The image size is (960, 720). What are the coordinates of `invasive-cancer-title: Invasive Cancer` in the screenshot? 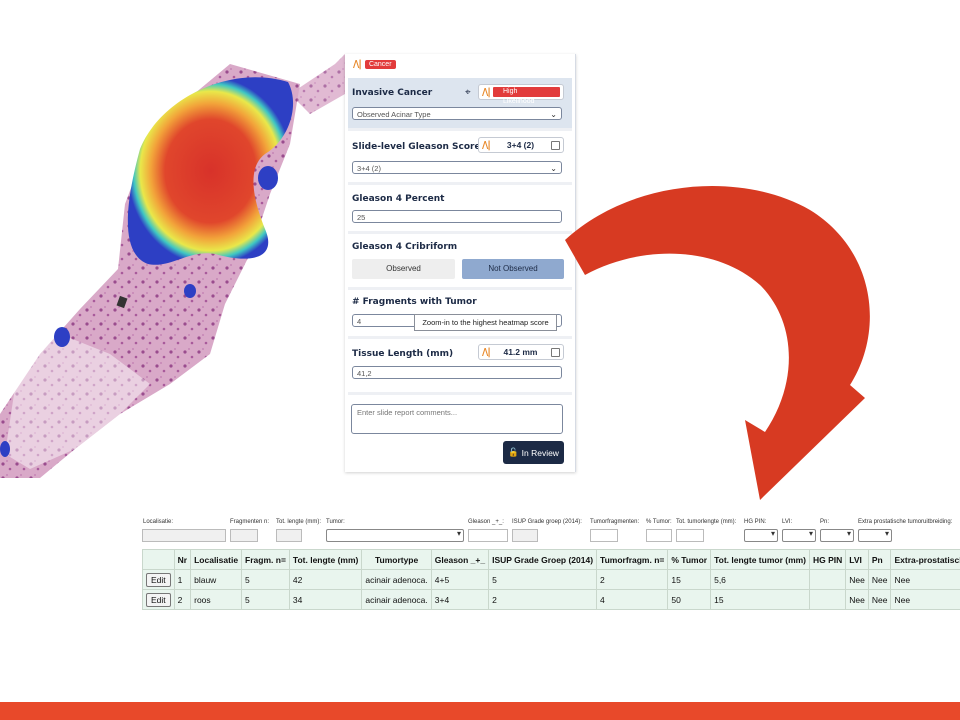 It's located at (392, 93).